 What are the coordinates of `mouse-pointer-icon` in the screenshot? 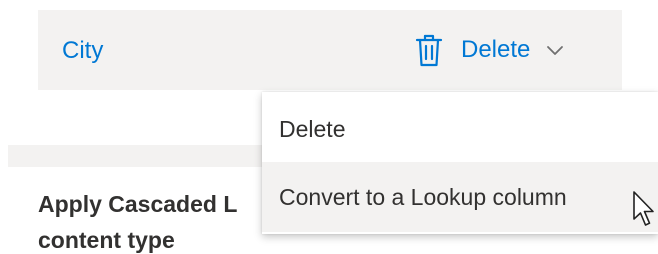 It's located at (643, 208).